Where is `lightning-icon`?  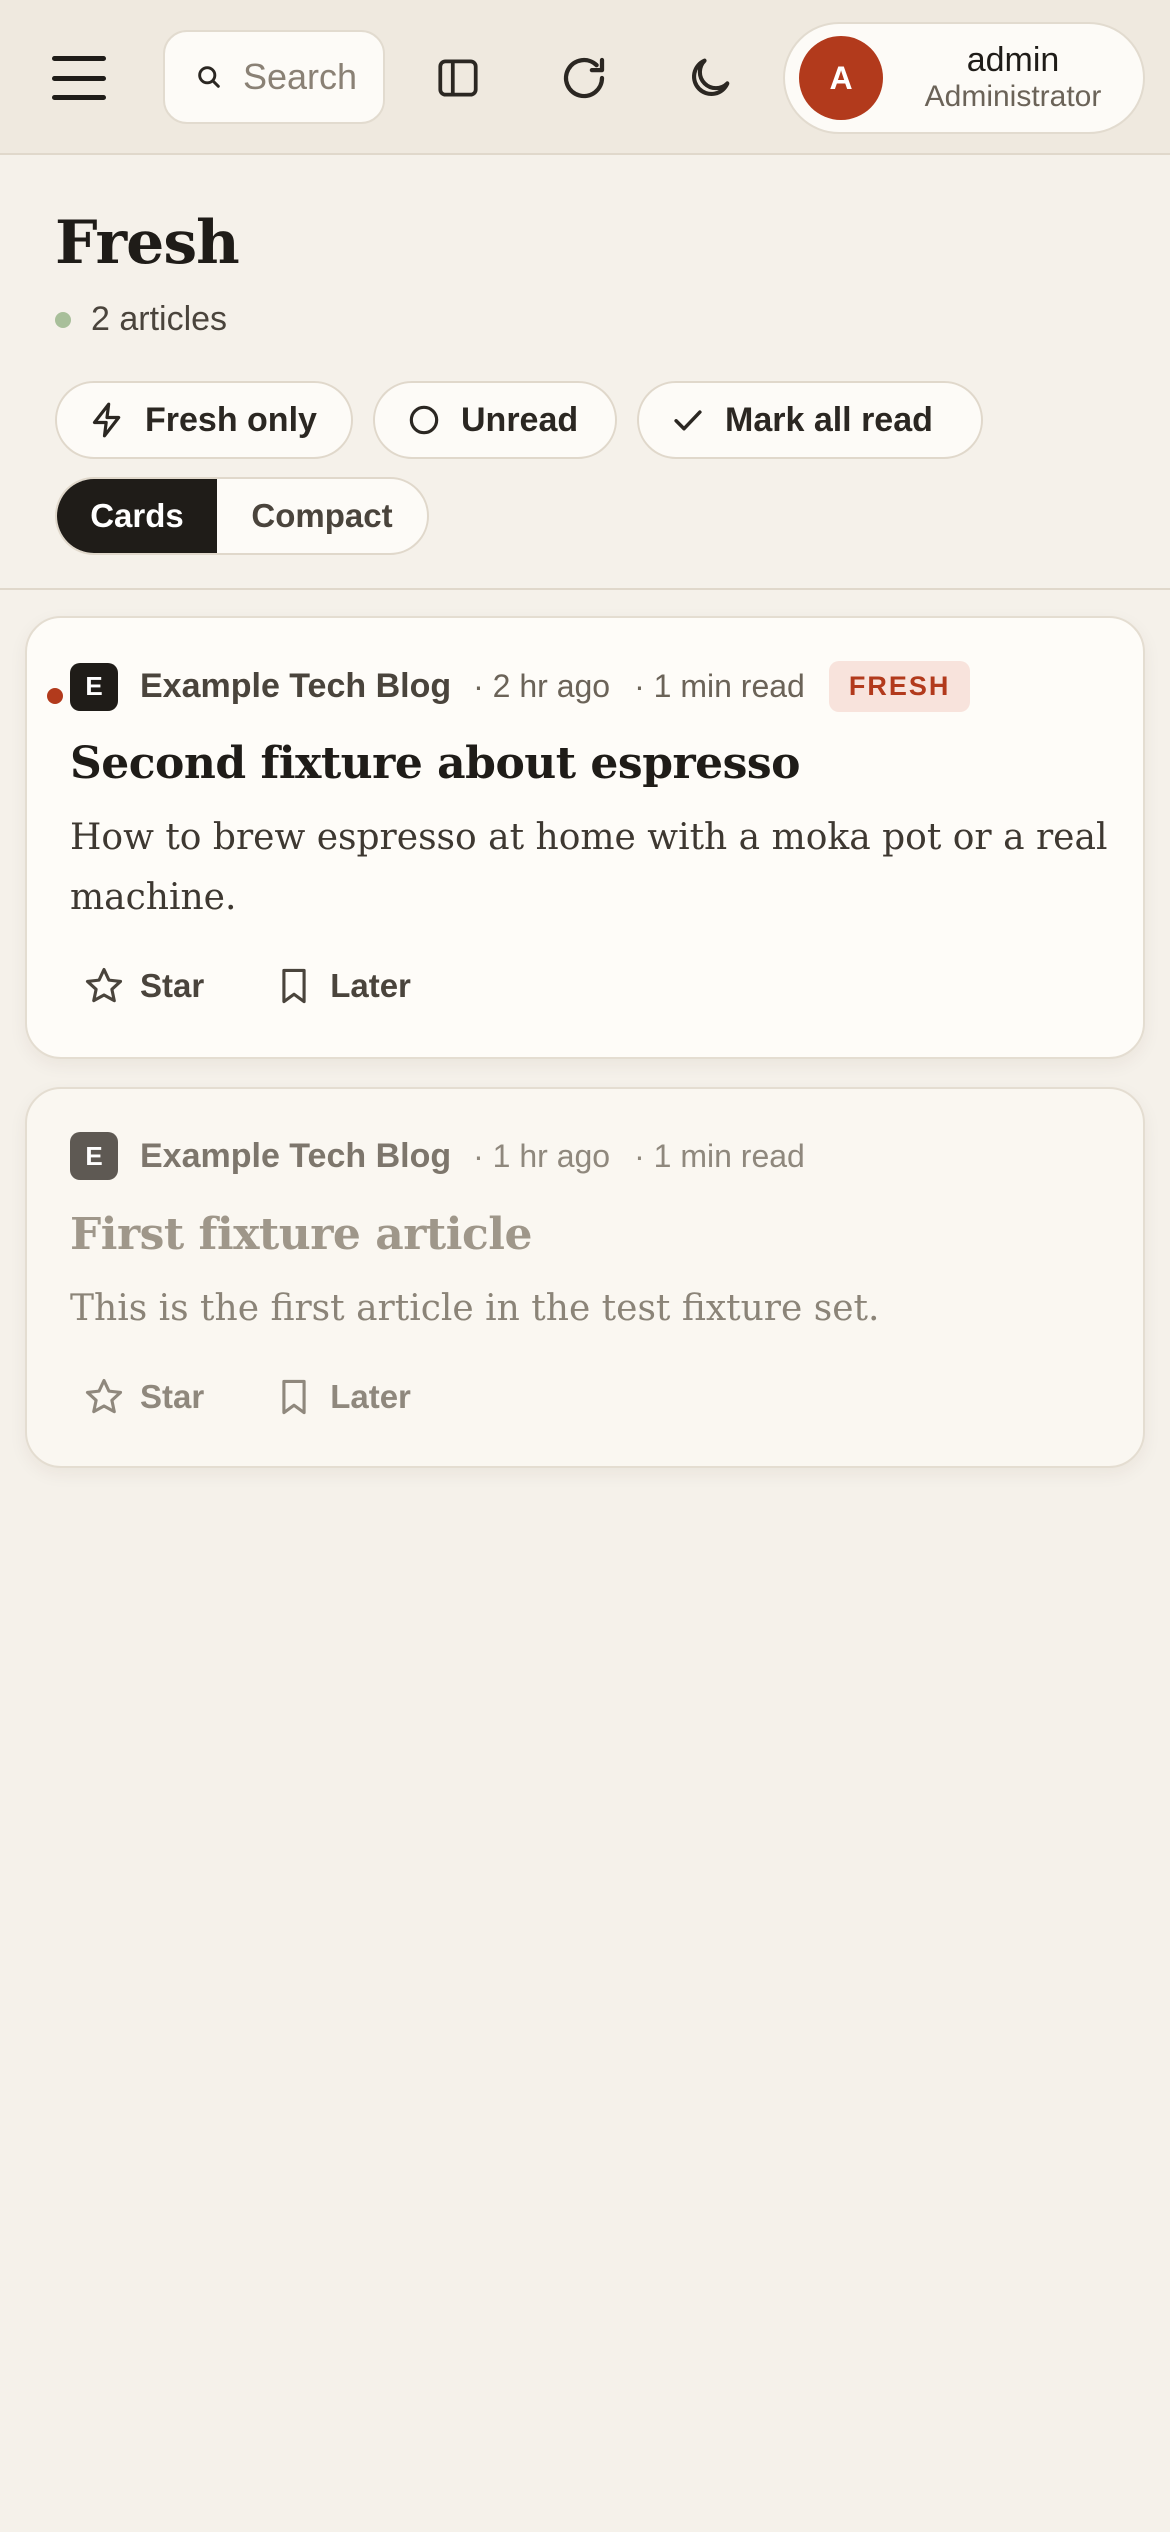
lightning-icon is located at coordinates (106, 420).